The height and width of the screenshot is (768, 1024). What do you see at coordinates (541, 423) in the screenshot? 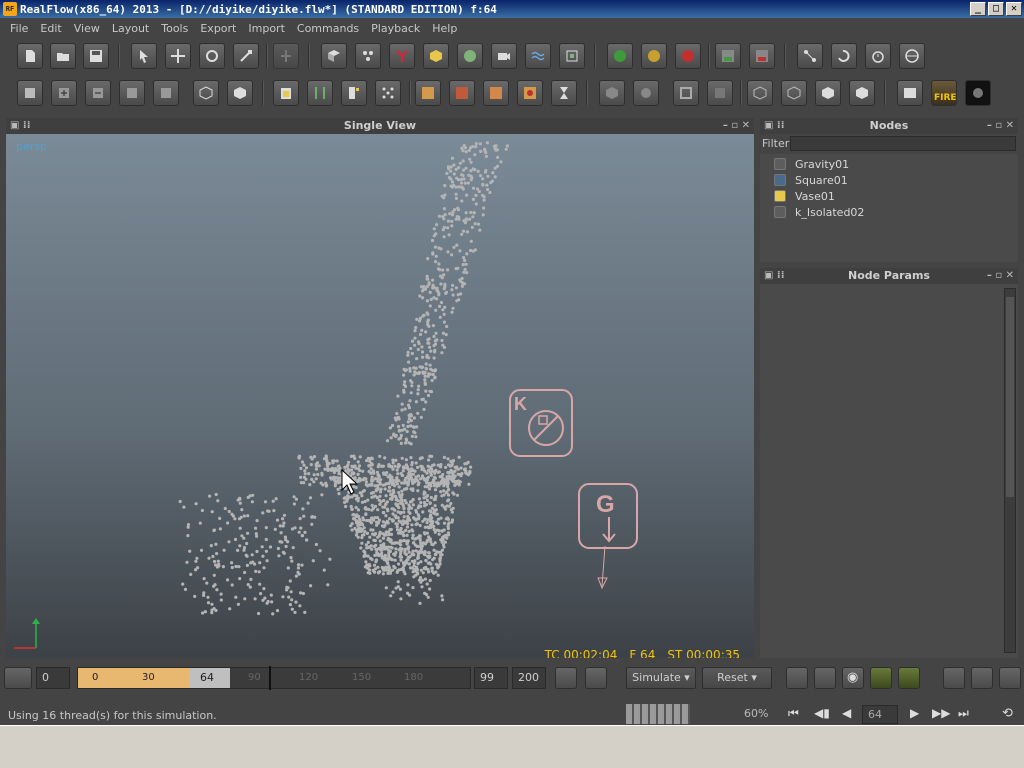
I see `k-daemon-gizmo: K` at bounding box center [541, 423].